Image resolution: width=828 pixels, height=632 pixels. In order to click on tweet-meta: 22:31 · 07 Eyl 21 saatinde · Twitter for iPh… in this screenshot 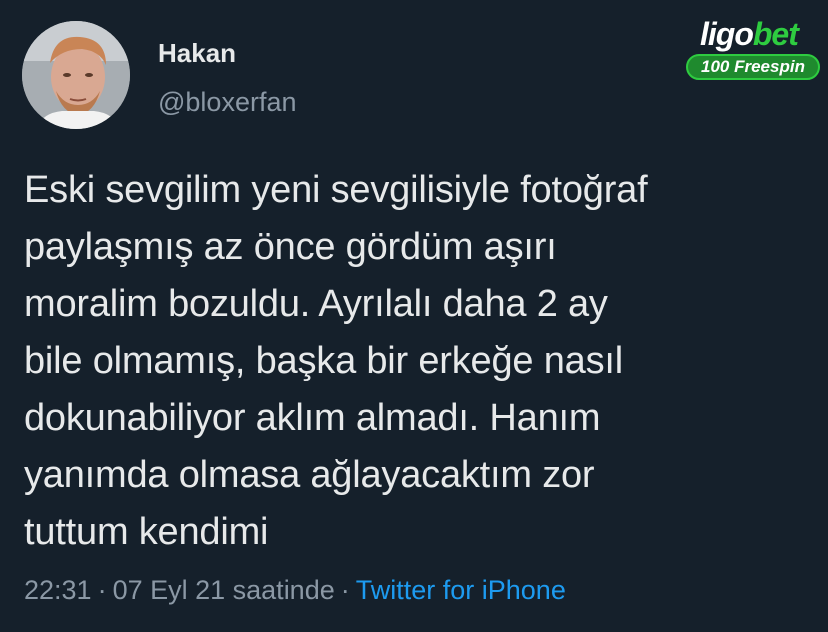, I will do `click(295, 590)`.